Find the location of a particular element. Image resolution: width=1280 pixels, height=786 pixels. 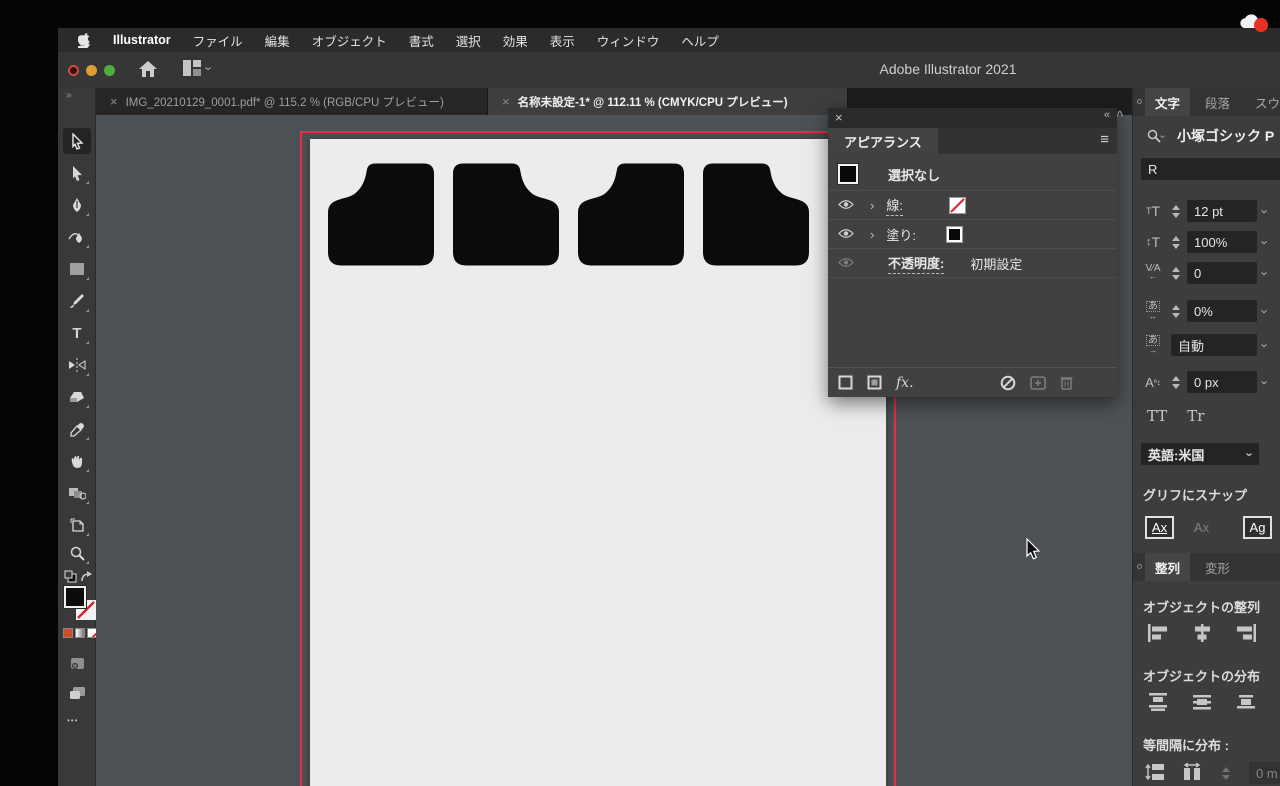

menu-file: ファイル is located at coordinates (218, 40).